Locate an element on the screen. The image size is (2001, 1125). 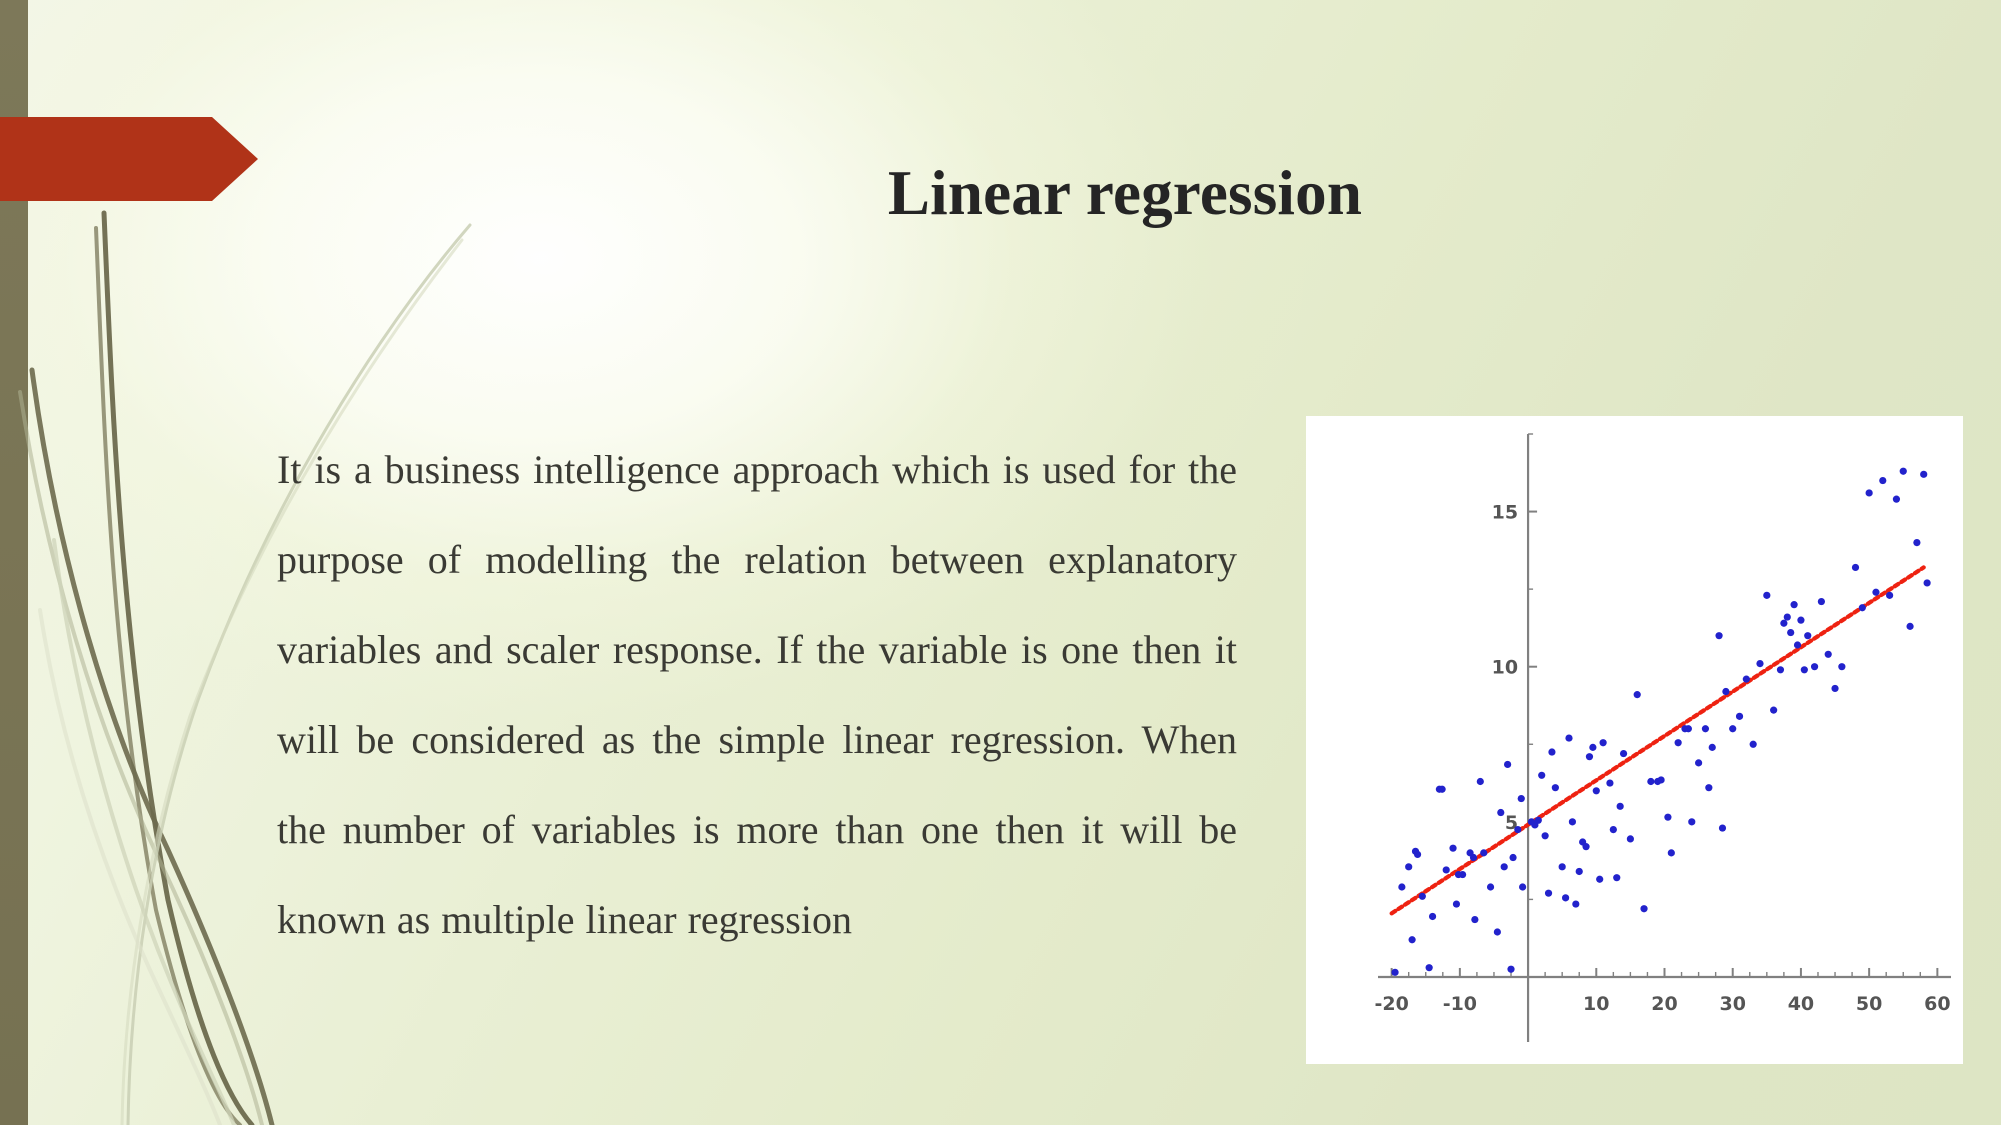
page-title: Linear regression is located at coordinates (1125, 193).